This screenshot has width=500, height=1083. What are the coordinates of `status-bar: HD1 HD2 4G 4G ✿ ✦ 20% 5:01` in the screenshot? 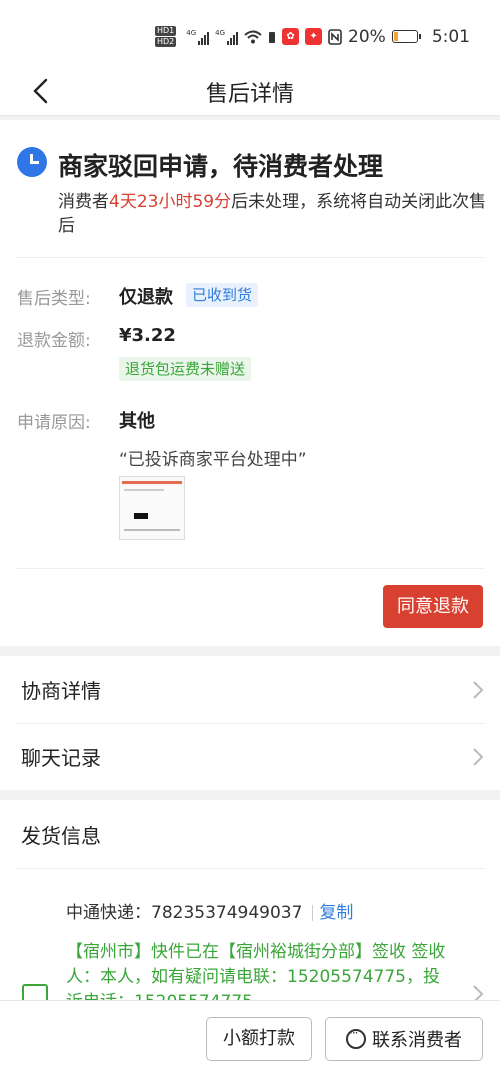 It's located at (250, 34).